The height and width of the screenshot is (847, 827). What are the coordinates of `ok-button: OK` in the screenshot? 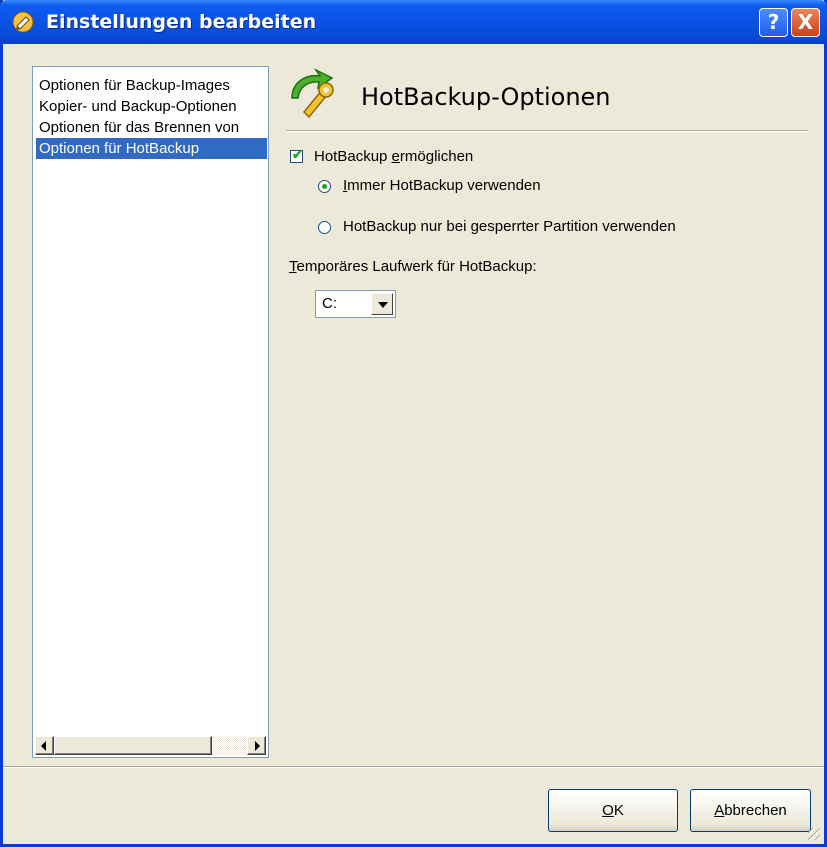 It's located at (613, 810).